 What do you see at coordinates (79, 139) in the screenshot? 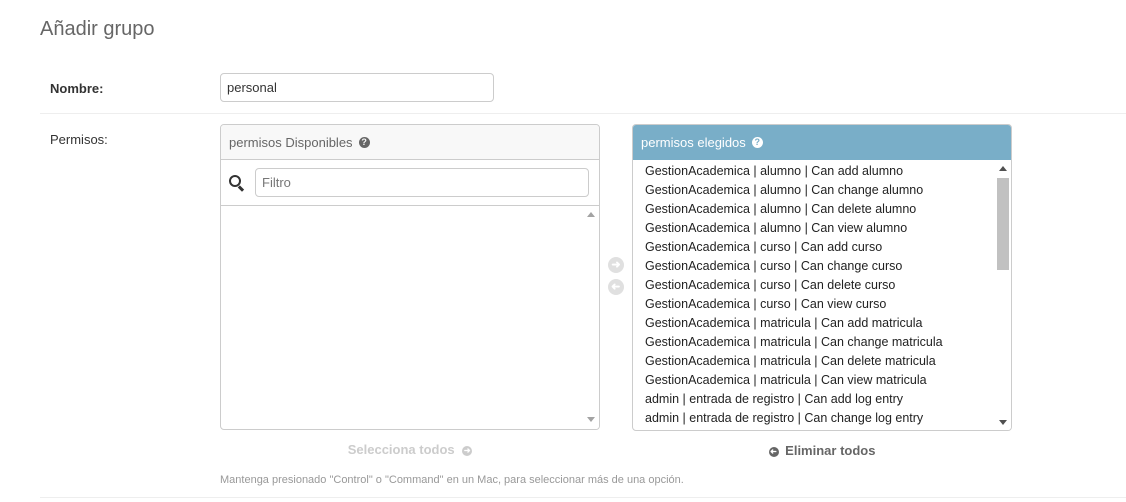
I see `permissions-label: Permisos:` at bounding box center [79, 139].